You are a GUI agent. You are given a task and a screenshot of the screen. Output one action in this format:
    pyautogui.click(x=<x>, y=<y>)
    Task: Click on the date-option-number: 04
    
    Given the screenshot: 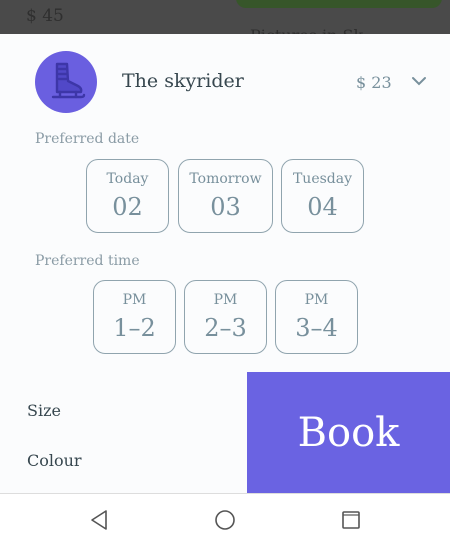 What is the action you would take?
    pyautogui.click(x=322, y=207)
    